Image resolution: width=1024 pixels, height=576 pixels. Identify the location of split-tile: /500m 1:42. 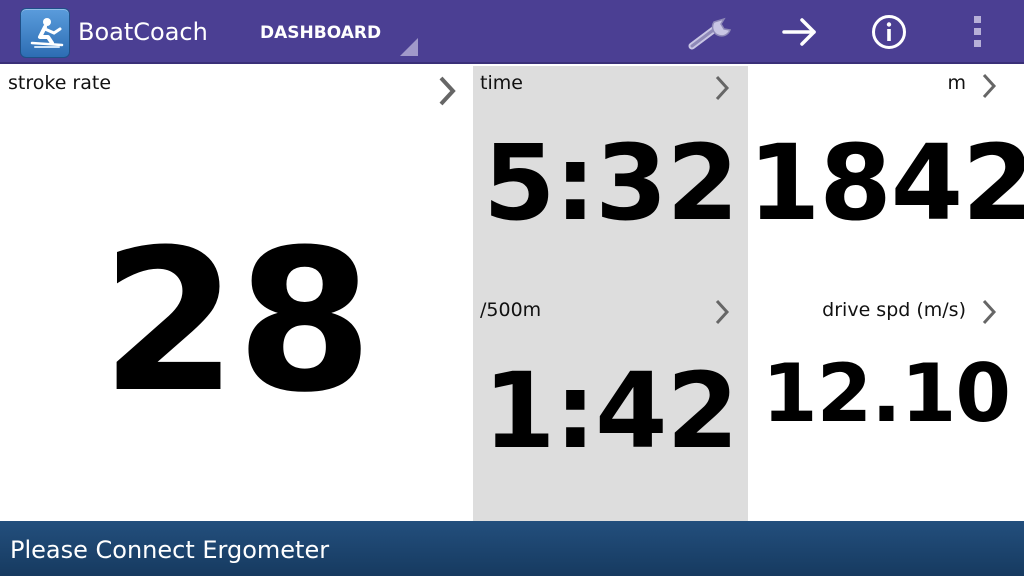
(610, 407).